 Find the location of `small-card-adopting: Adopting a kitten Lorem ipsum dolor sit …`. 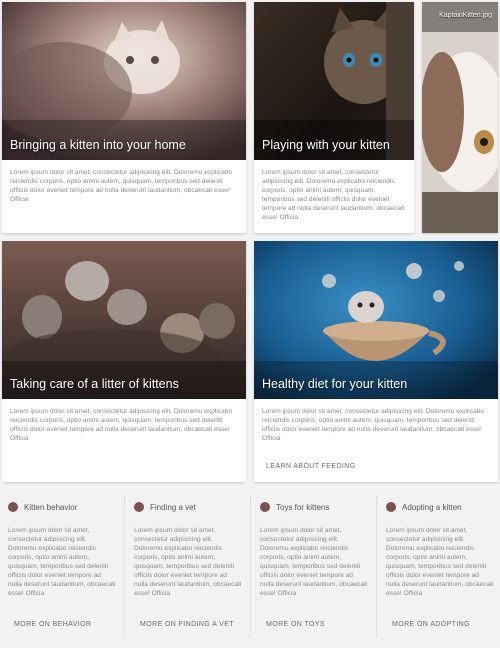

small-card-adopting: Adopting a kitten Lorem ipsum dolor sit … is located at coordinates (439, 566).